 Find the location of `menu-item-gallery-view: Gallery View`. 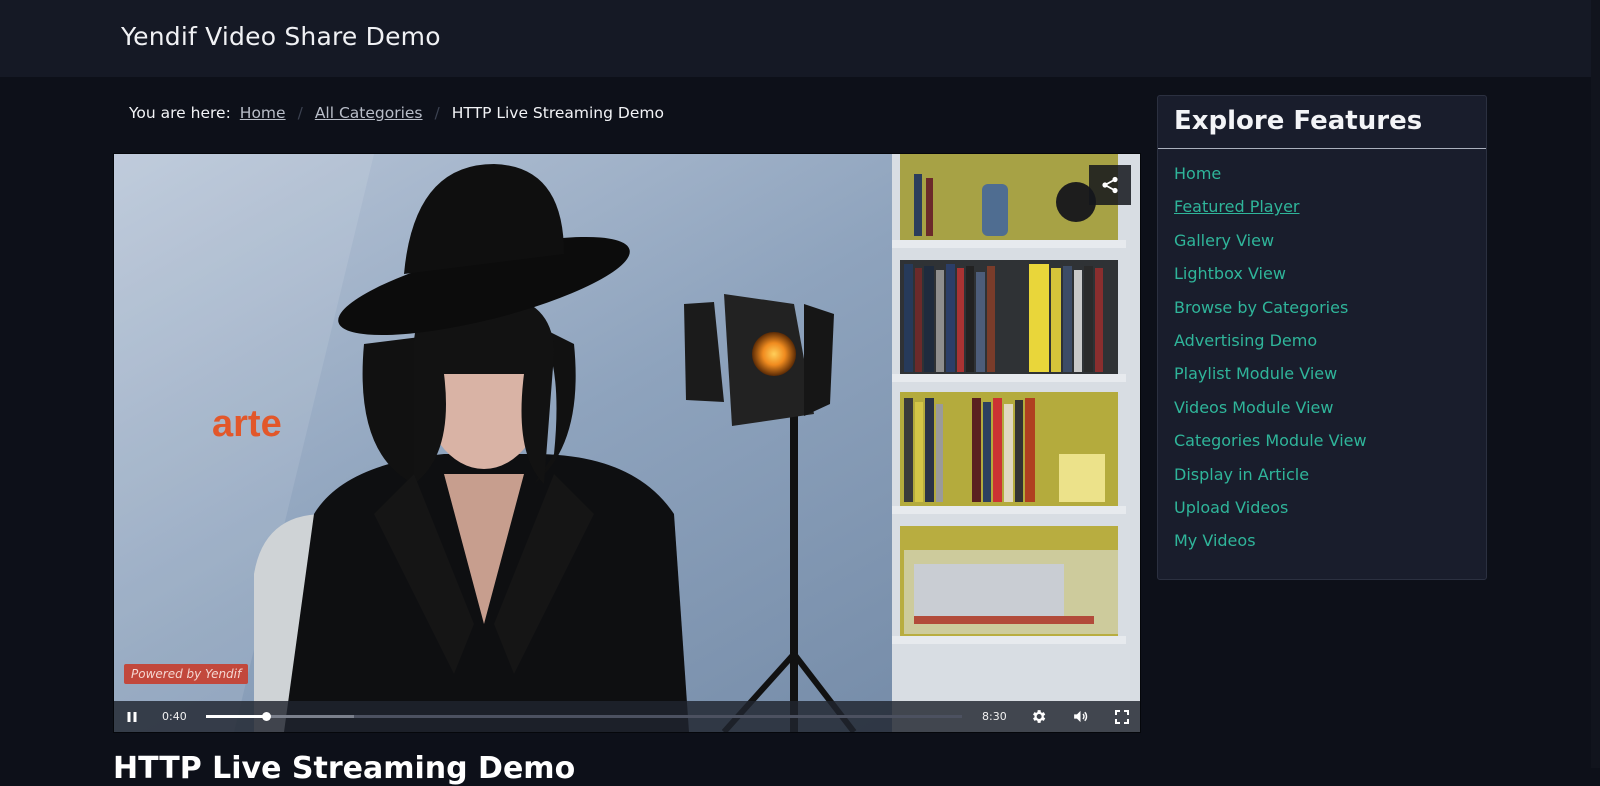

menu-item-gallery-view: Gallery View is located at coordinates (1330, 244).